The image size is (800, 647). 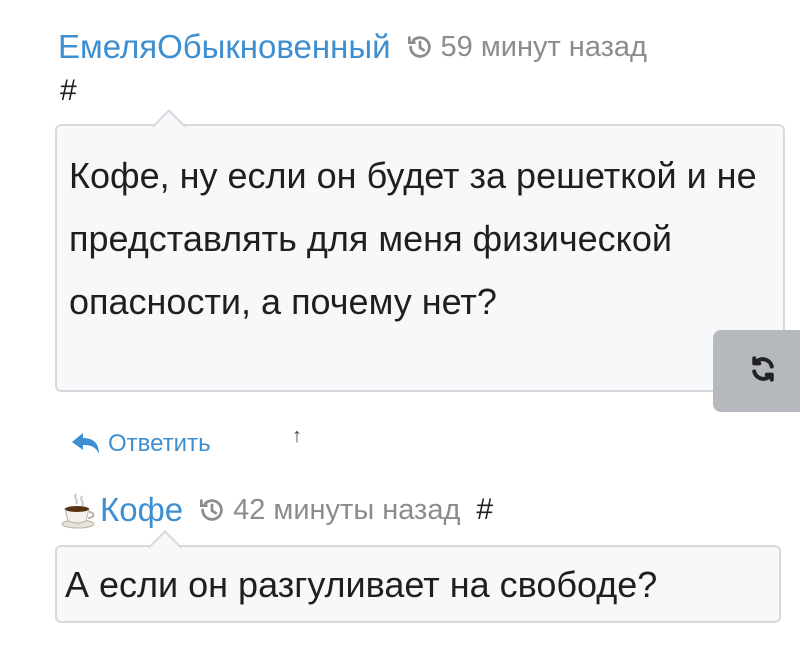 I want to click on reply-button: Ответить, so click(x=141, y=444).